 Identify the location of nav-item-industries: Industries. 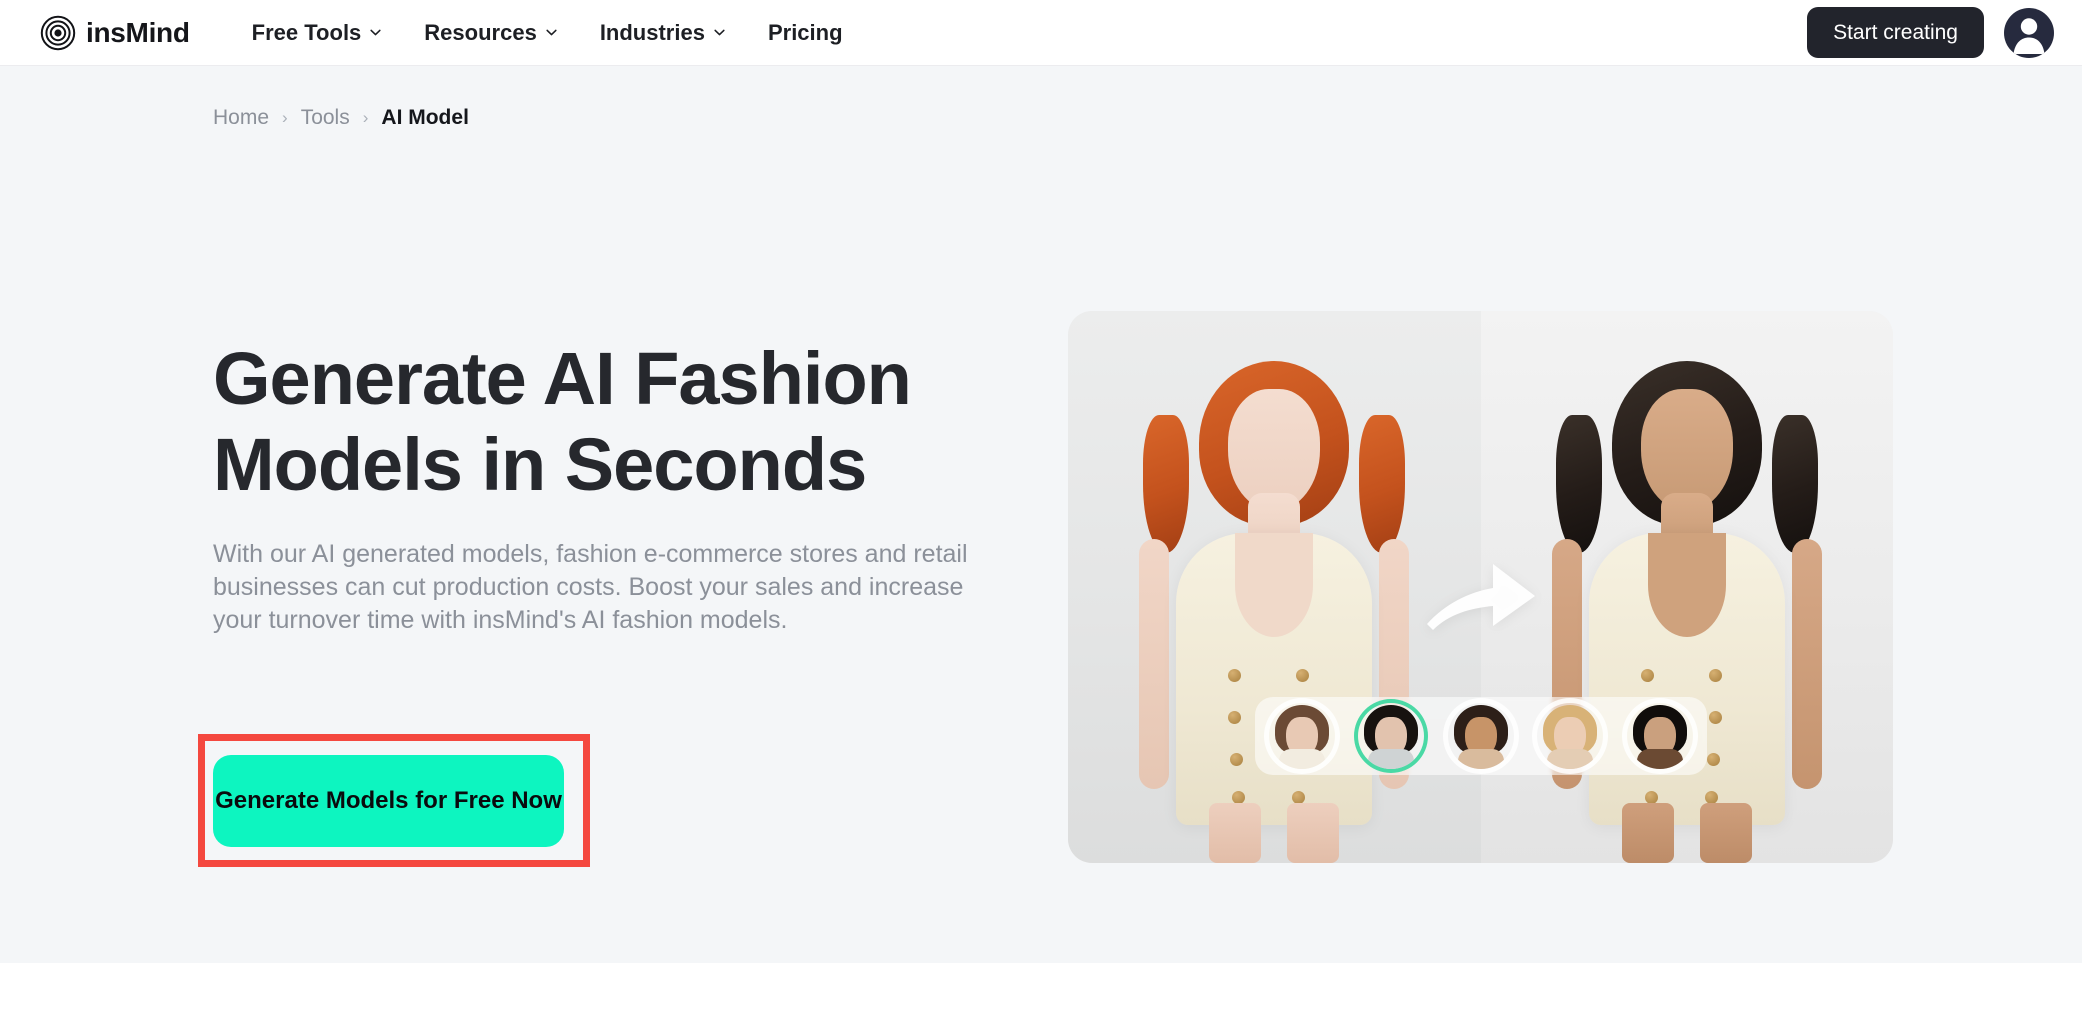
(663, 33).